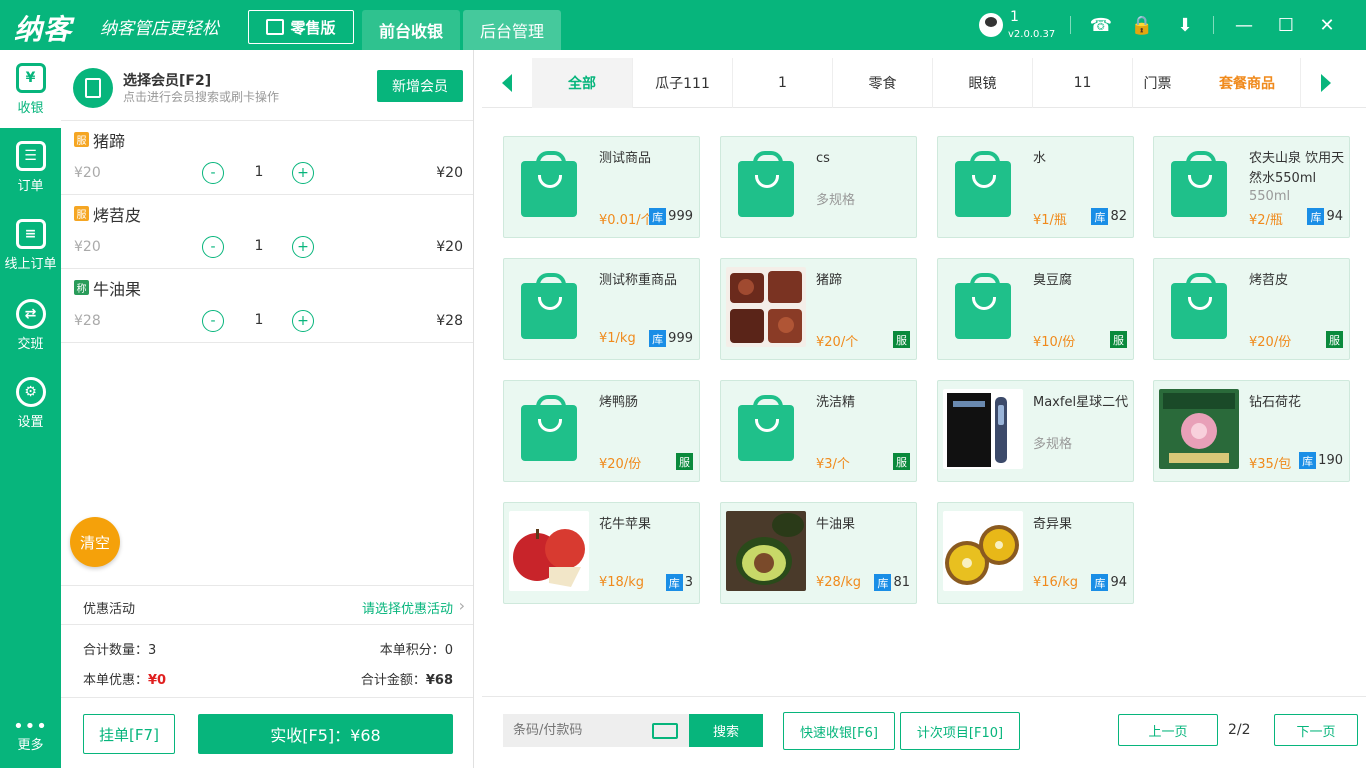  Describe the element at coordinates (982, 83) in the screenshot. I see `tab-category: 眼镜` at that location.